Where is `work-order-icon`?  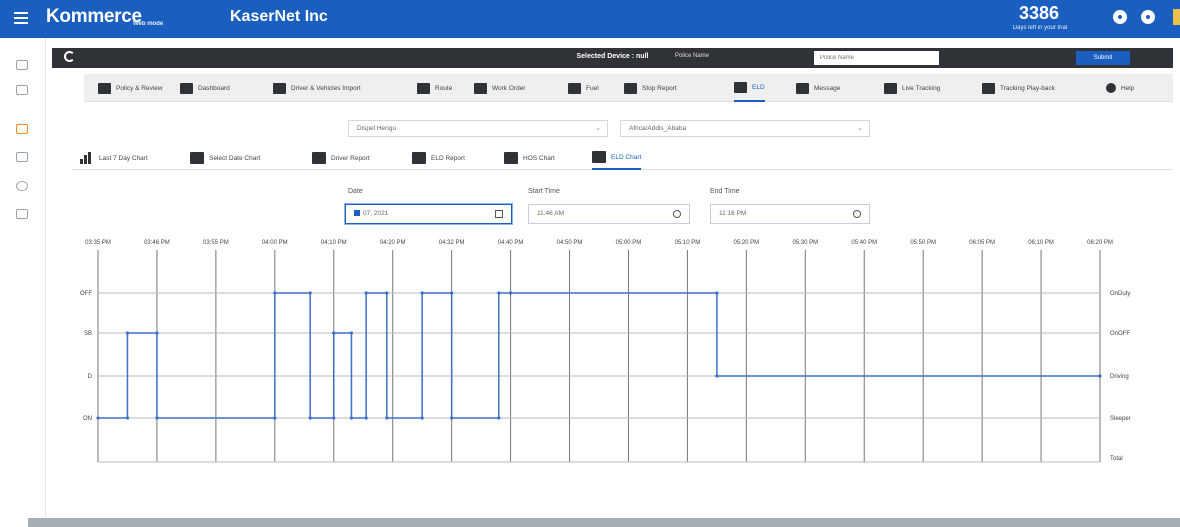
work-order-icon is located at coordinates (480, 88).